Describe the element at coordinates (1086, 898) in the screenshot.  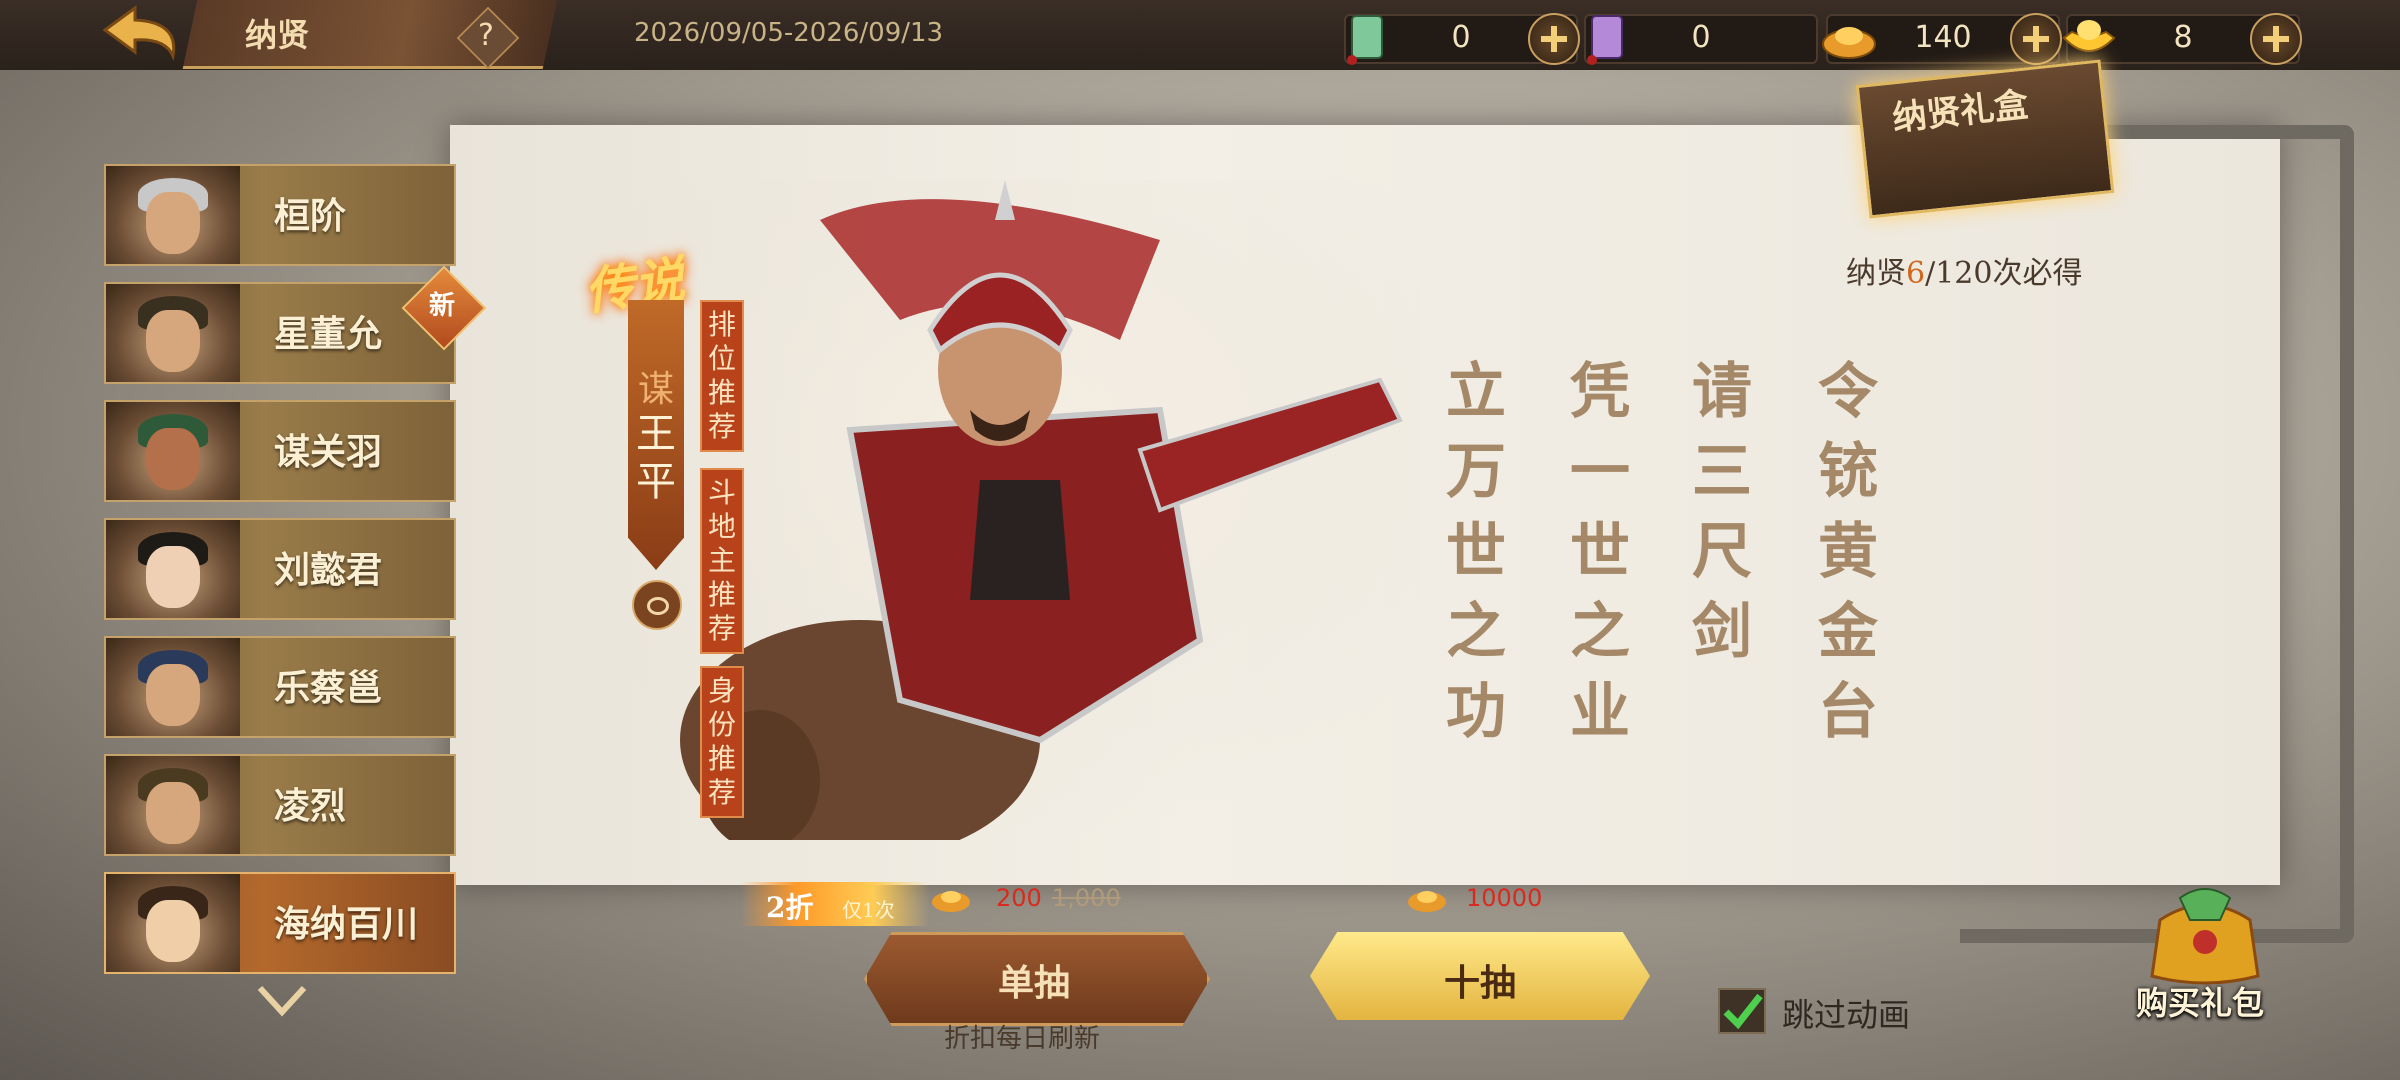
I see `single-draw-original-cost: 1,000` at that location.